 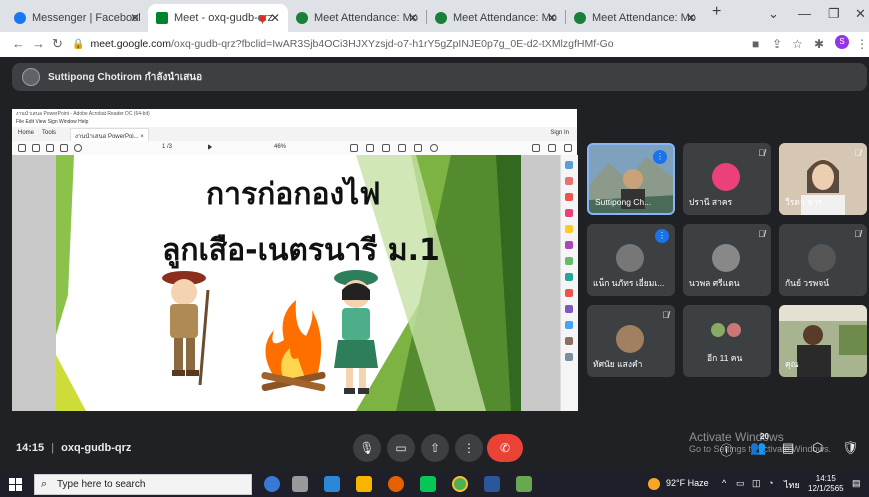 I want to click on extensions-icon: ✱, so click(x=819, y=44).